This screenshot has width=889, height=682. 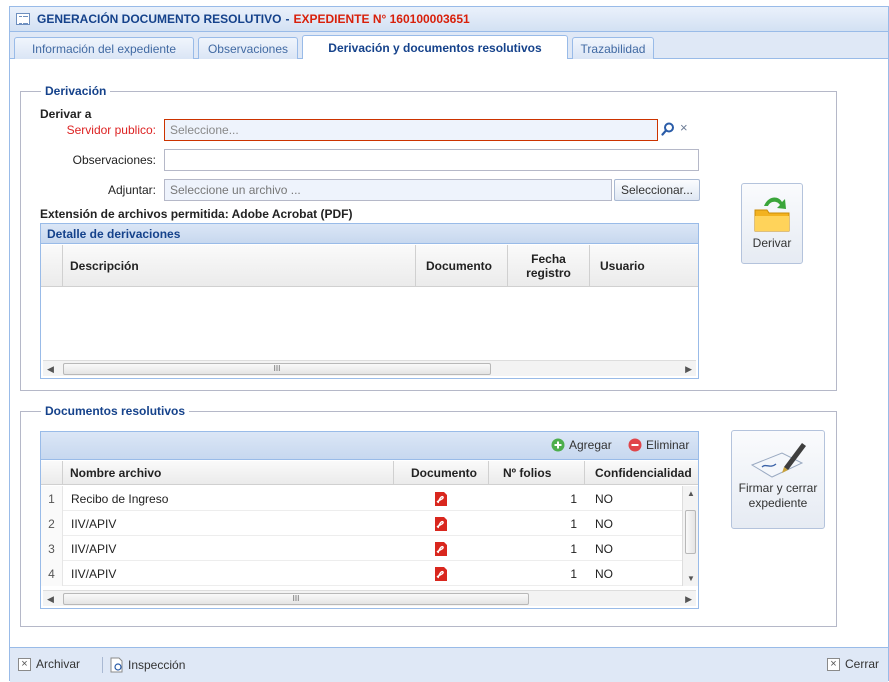 What do you see at coordinates (381, 19) in the screenshot?
I see `expediente-number: EXPEDIENTE N° 160100003651` at bounding box center [381, 19].